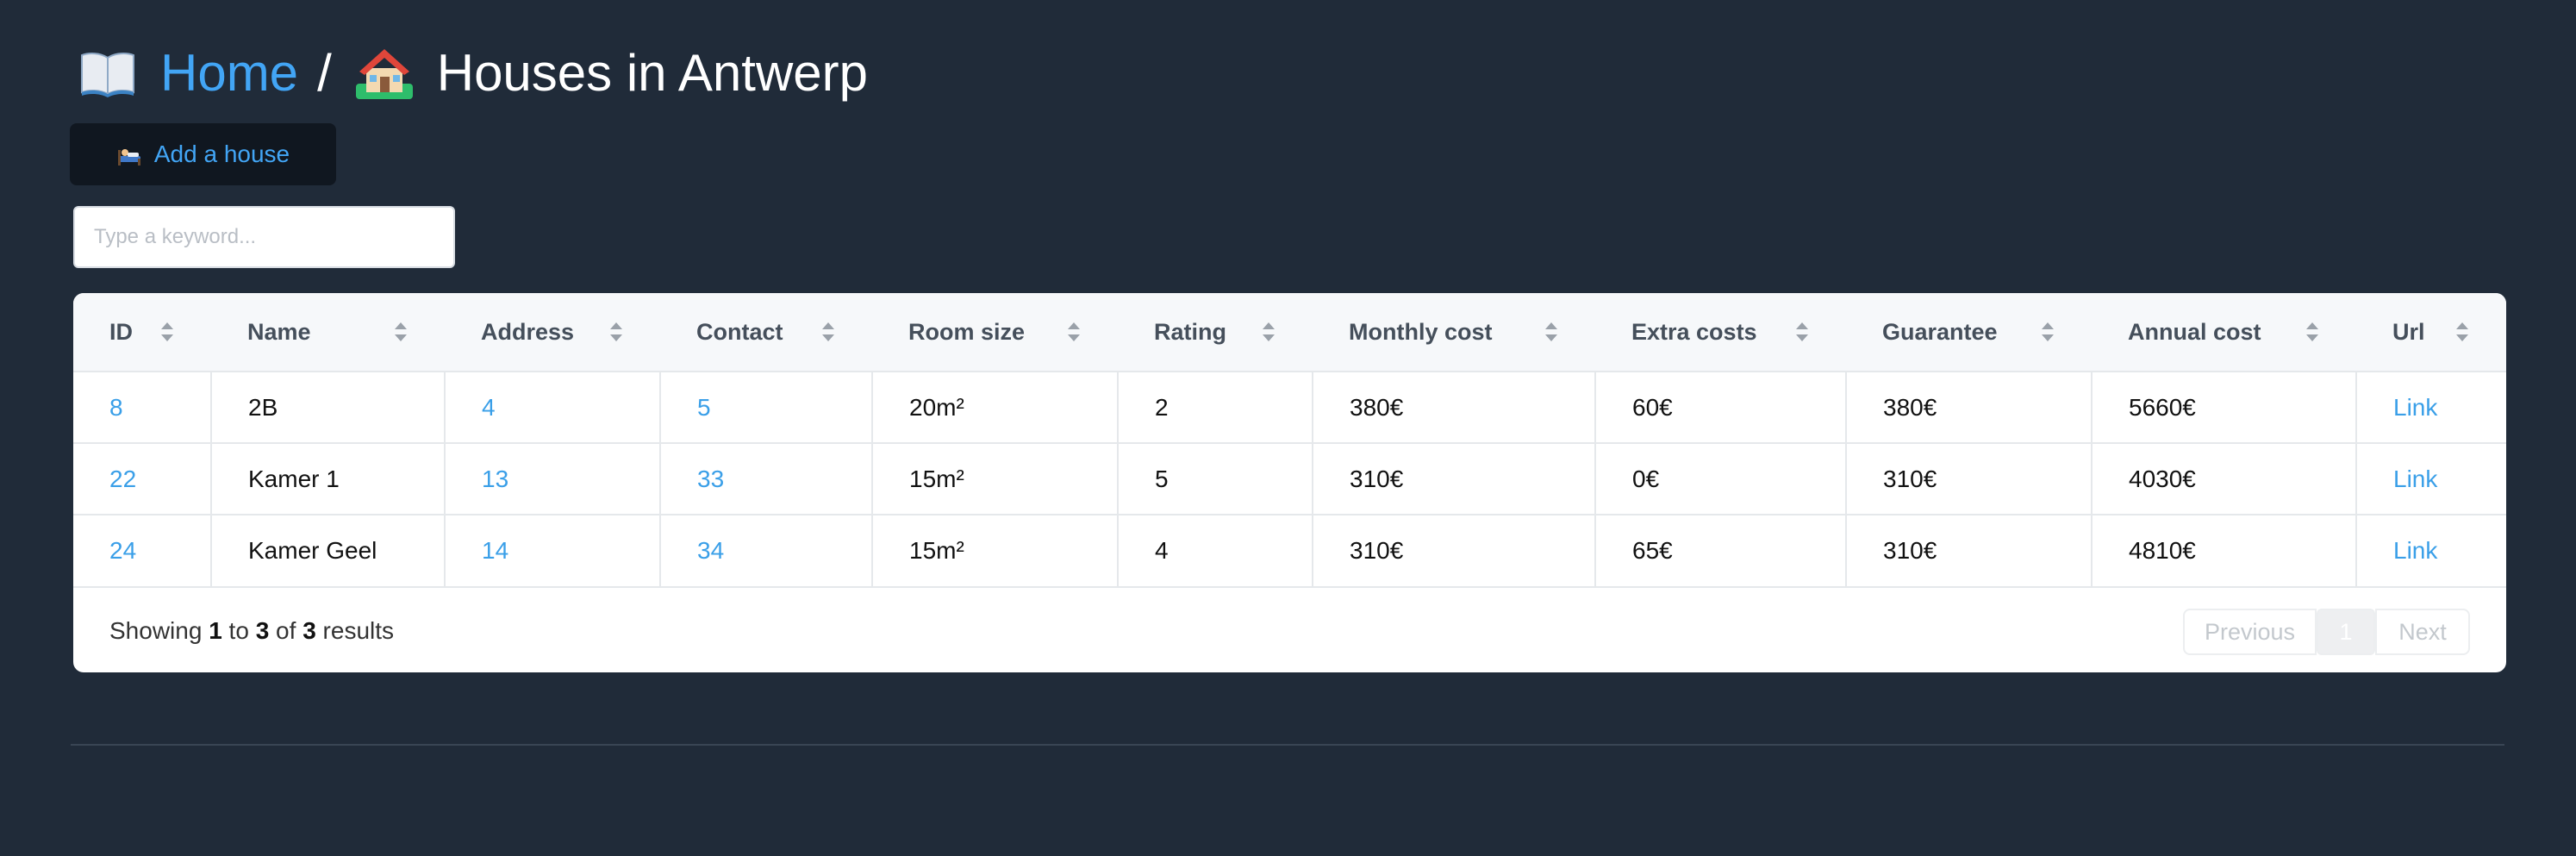 The width and height of the screenshot is (2576, 856). Describe the element at coordinates (2408, 331) in the screenshot. I see `column-header-label: Url` at that location.